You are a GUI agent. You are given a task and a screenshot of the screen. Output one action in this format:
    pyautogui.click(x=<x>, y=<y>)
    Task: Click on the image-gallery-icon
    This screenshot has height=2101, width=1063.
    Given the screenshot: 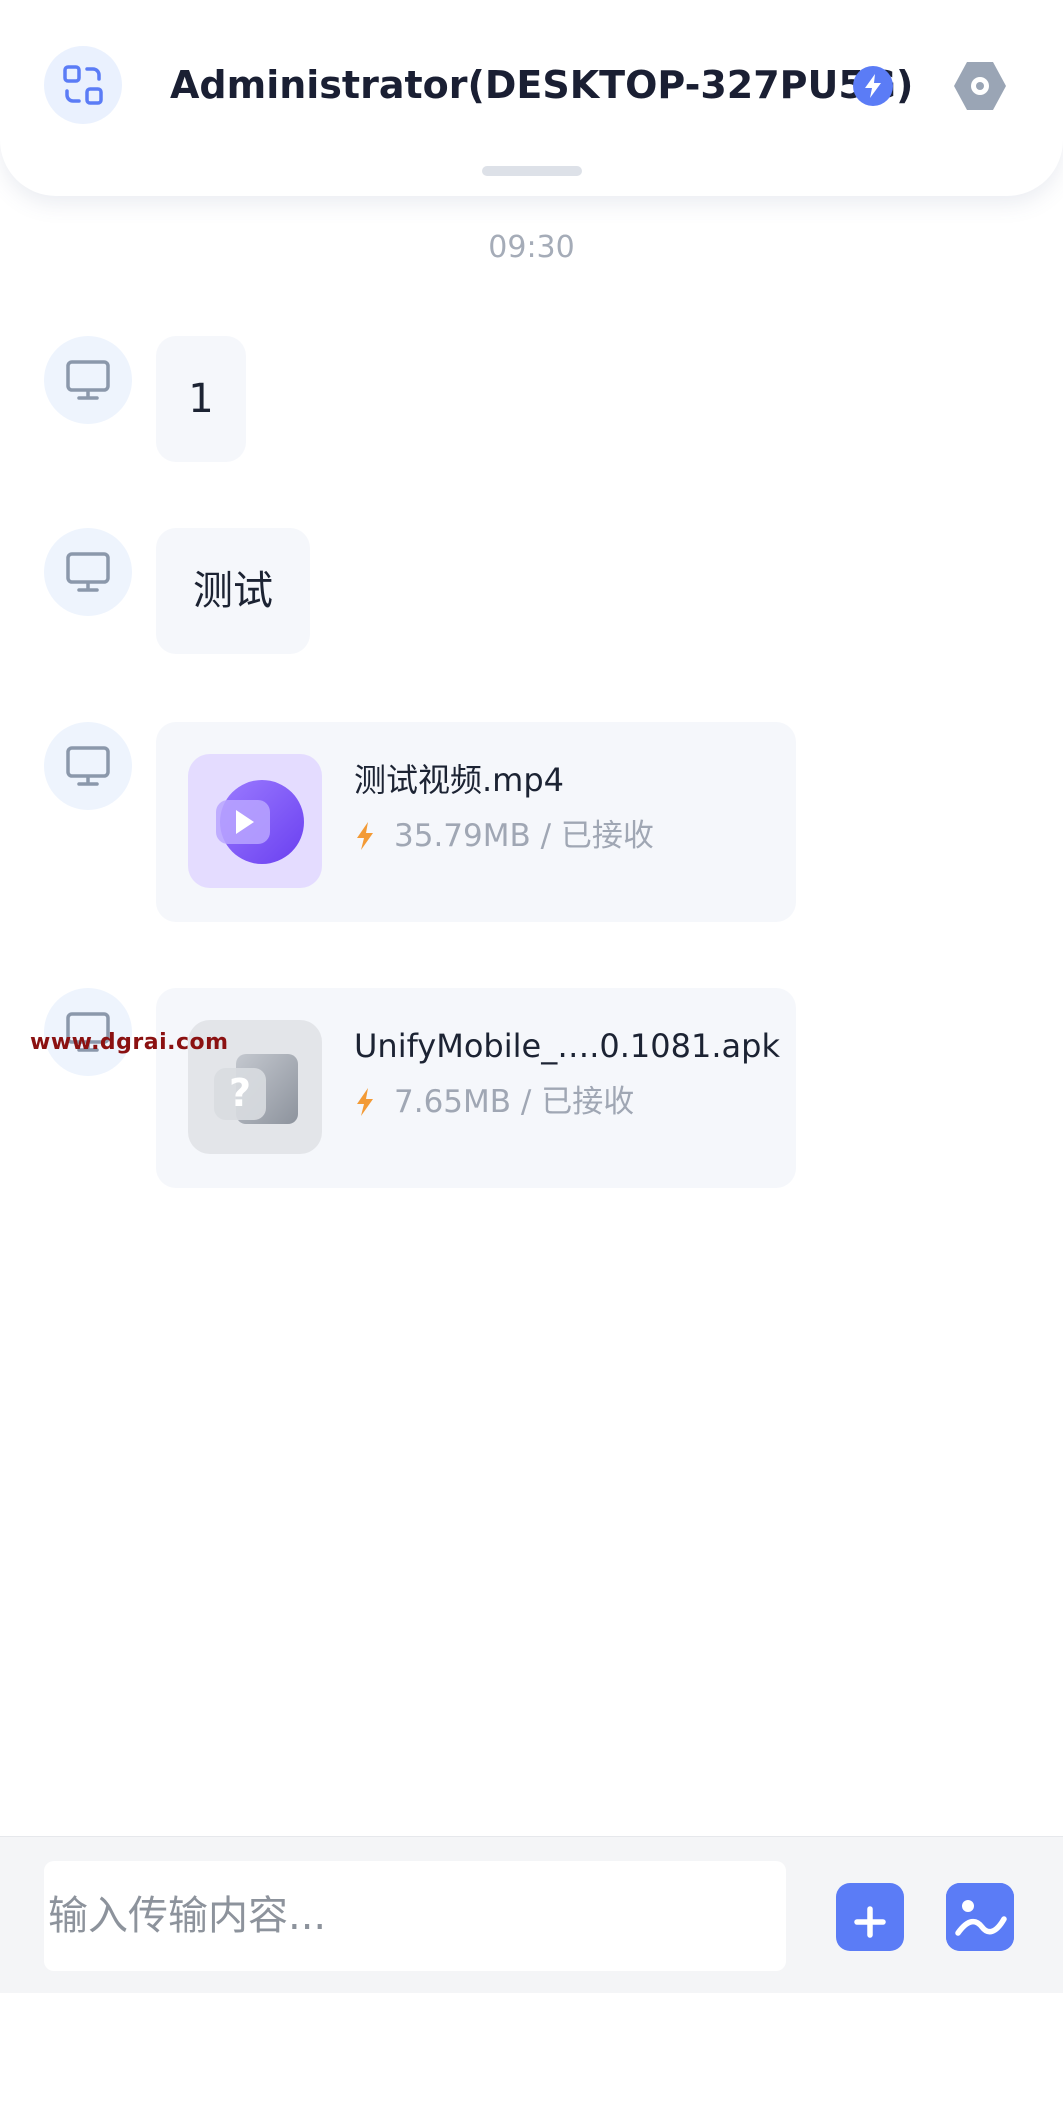 What is the action you would take?
    pyautogui.click(x=980, y=1917)
    